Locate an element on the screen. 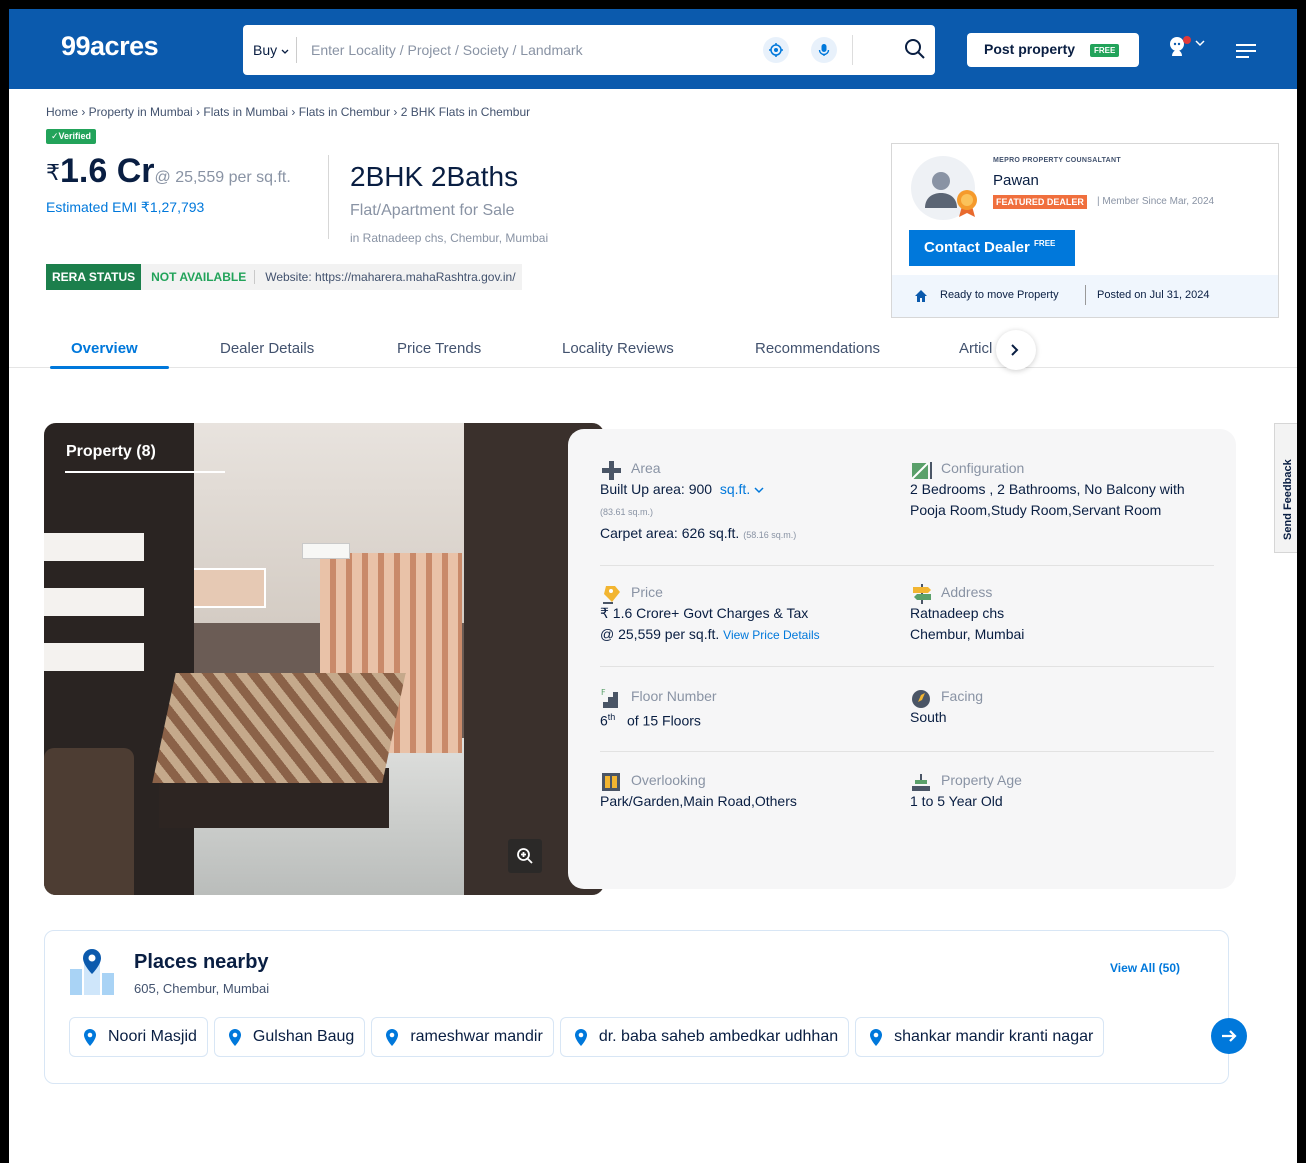 The height and width of the screenshot is (1163, 1306). tab-overview: Overview is located at coordinates (104, 348).